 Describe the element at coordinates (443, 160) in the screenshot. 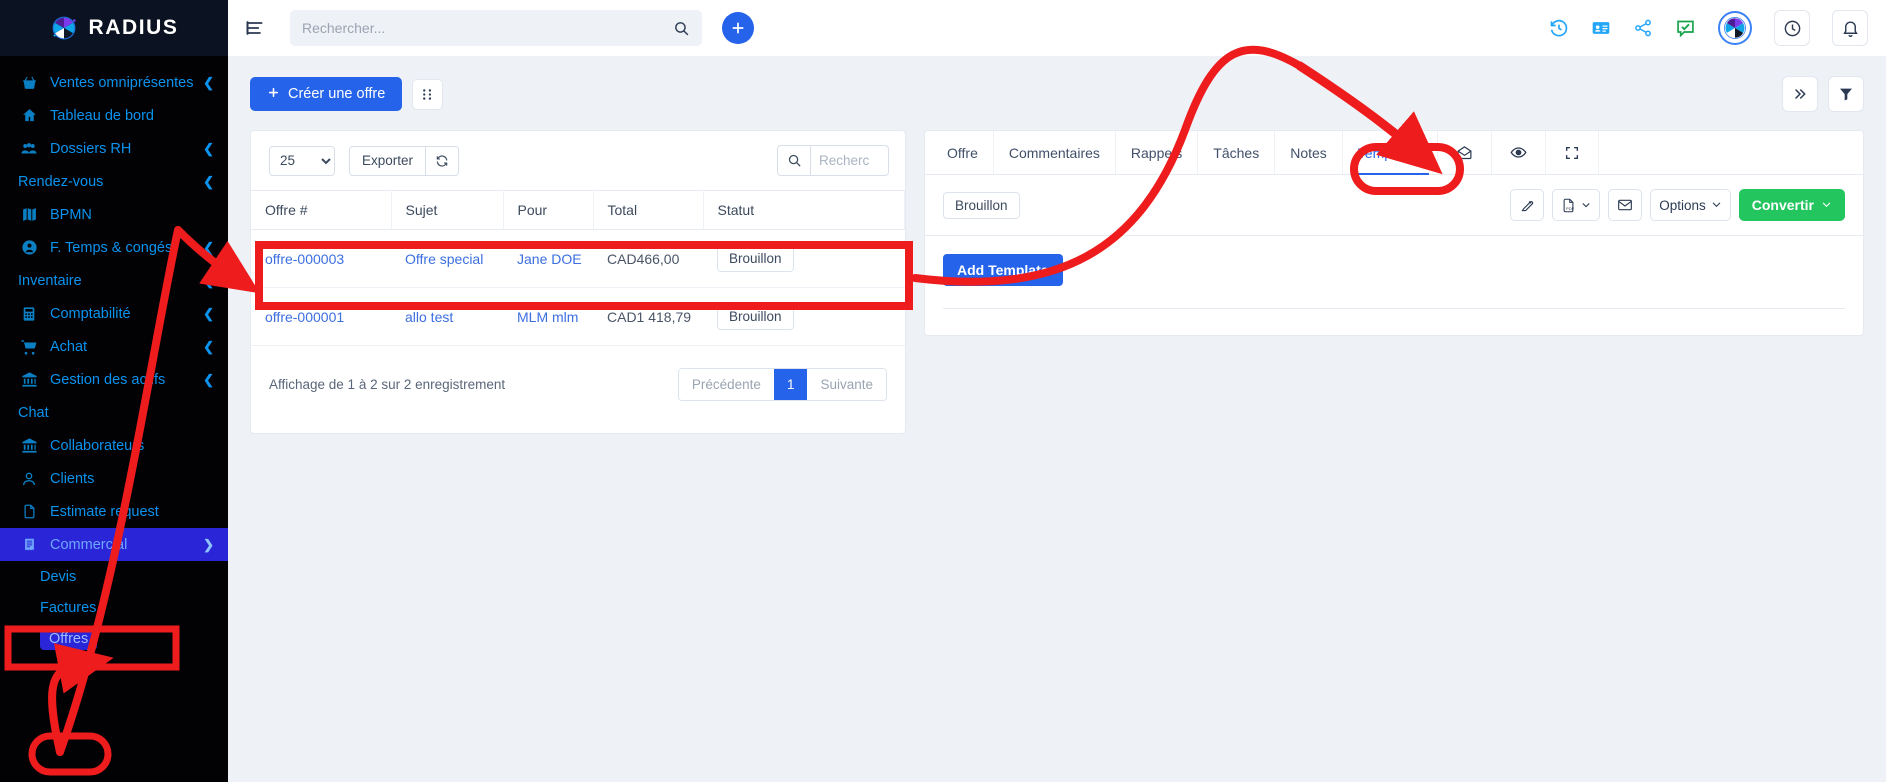

I see `refresh-icon` at that location.